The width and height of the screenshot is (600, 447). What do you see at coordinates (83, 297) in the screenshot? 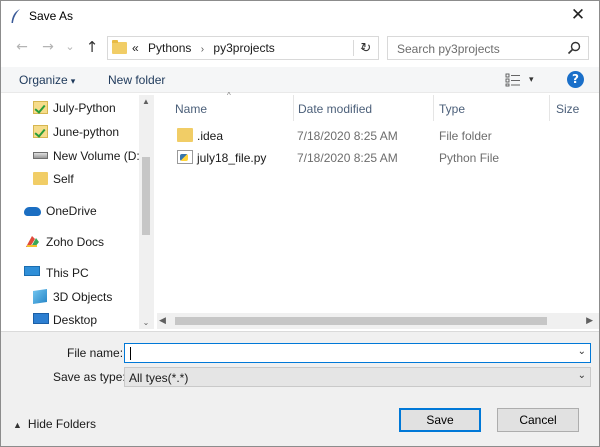
I see `sidebar-item-label: 3D Objects` at bounding box center [83, 297].